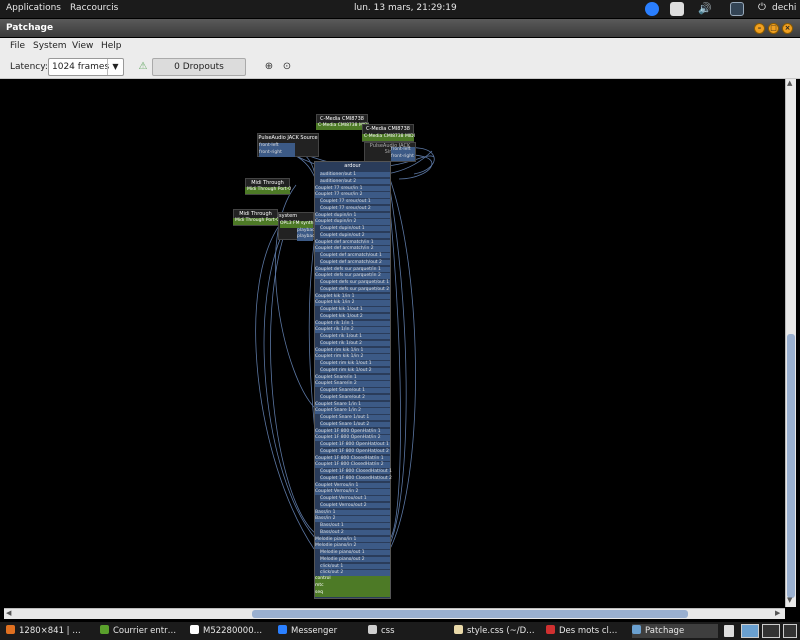  I want to click on clock: lun. 13 mars, 21:29:19, so click(405, 8).